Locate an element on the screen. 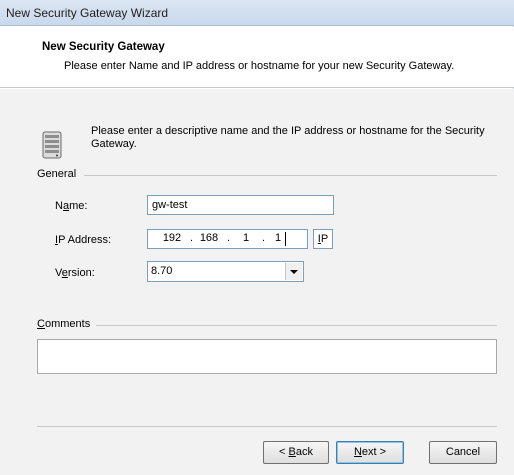 The image size is (514, 475). version-select-value: 8.70 is located at coordinates (162, 271).